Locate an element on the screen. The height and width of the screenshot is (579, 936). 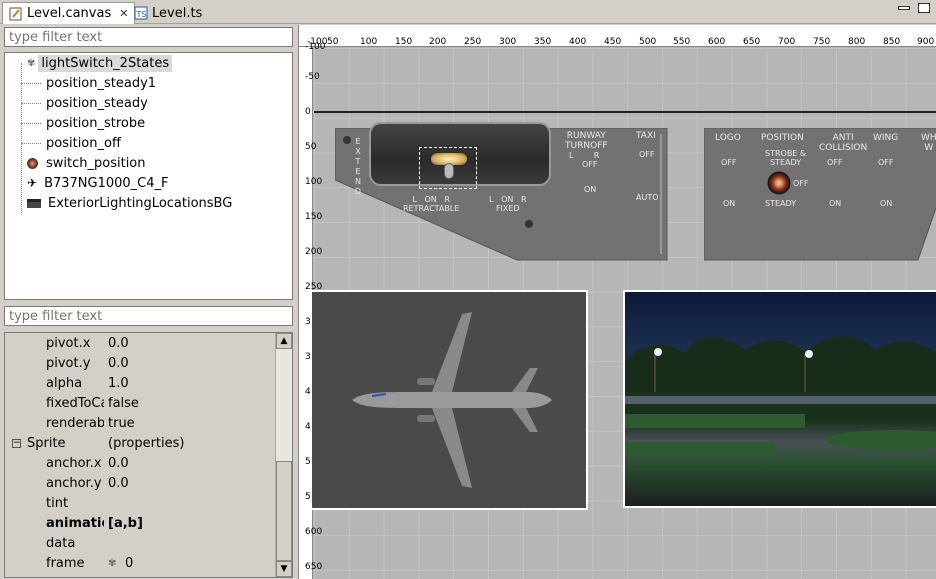
image-icon is located at coordinates (34, 203).